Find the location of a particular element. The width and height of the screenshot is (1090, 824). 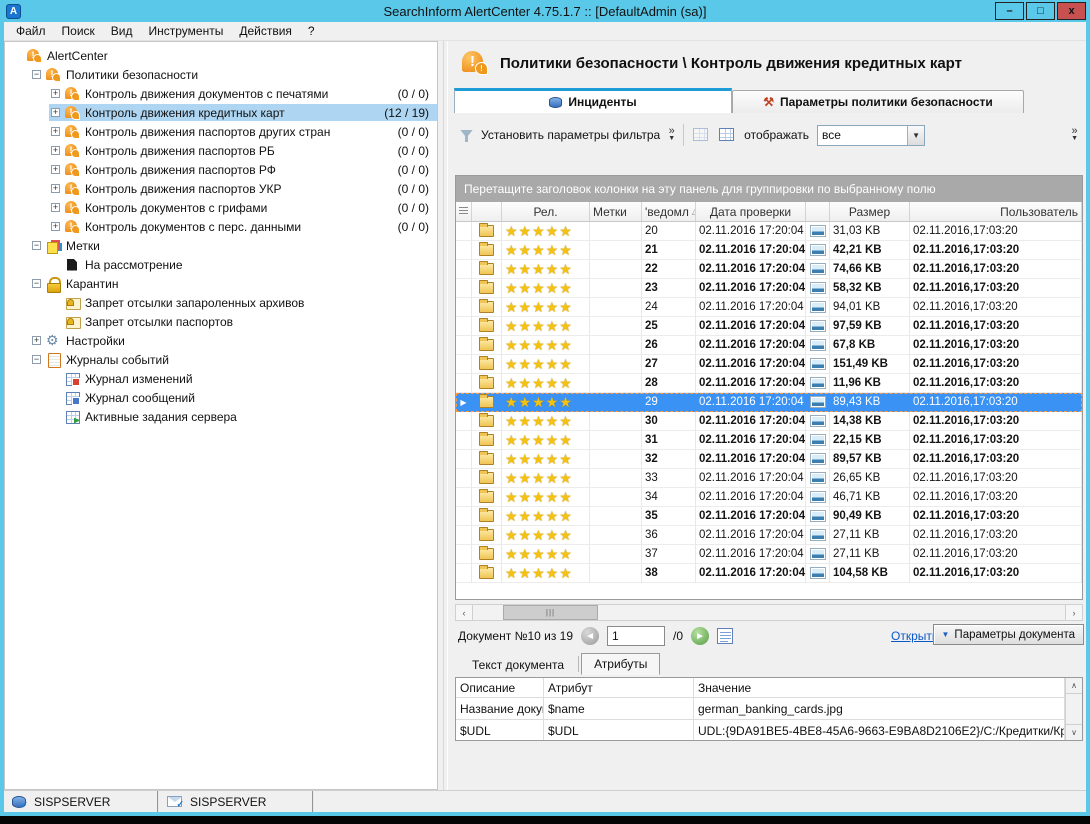

col-folder is located at coordinates (487, 211).